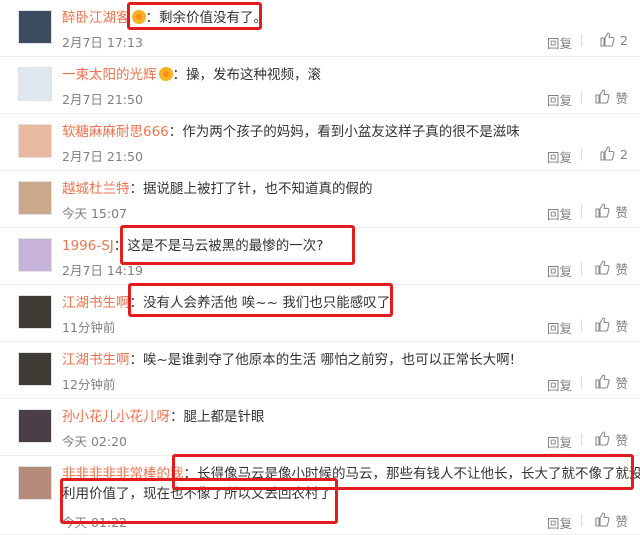 The height and width of the screenshot is (535, 640). What do you see at coordinates (320, 427) in the screenshot?
I see `comment-row: 孙小花儿小花儿呀：腿上都是针眼 今天 02:20 回复 赞` at bounding box center [320, 427].